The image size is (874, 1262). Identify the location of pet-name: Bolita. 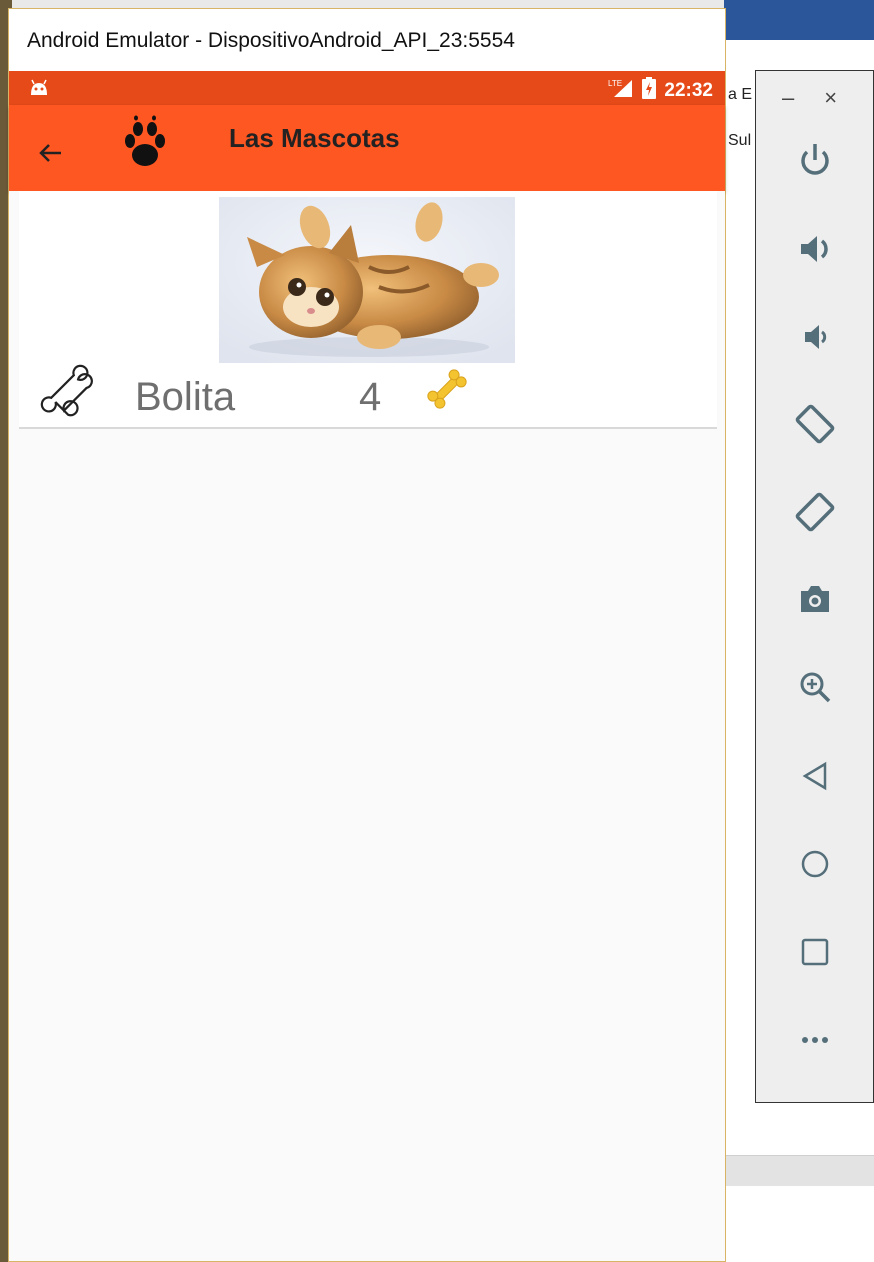
(185, 397).